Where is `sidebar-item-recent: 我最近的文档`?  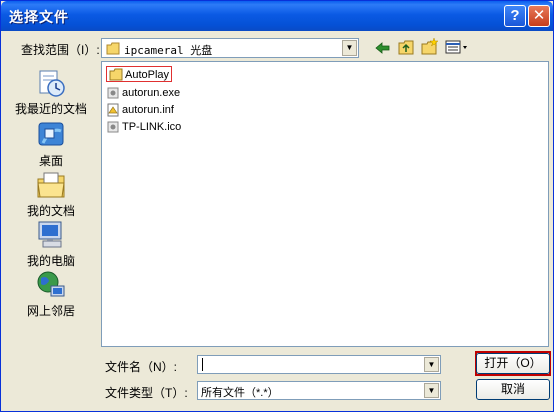 sidebar-item-recent: 我最近的文档 is located at coordinates (51, 92).